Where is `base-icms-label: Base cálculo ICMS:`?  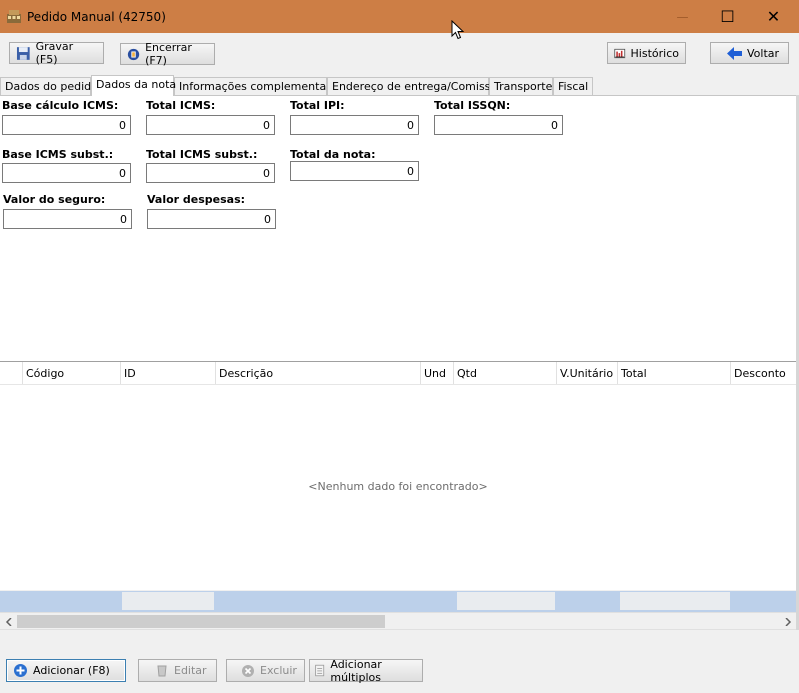
base-icms-label: Base cálculo ICMS: is located at coordinates (60, 105).